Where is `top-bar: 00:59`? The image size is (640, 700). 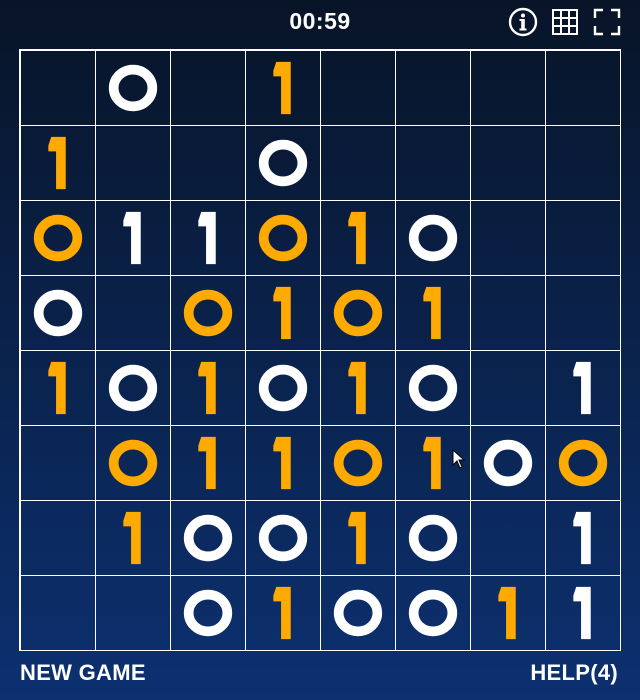
top-bar: 00:59 is located at coordinates (320, 23).